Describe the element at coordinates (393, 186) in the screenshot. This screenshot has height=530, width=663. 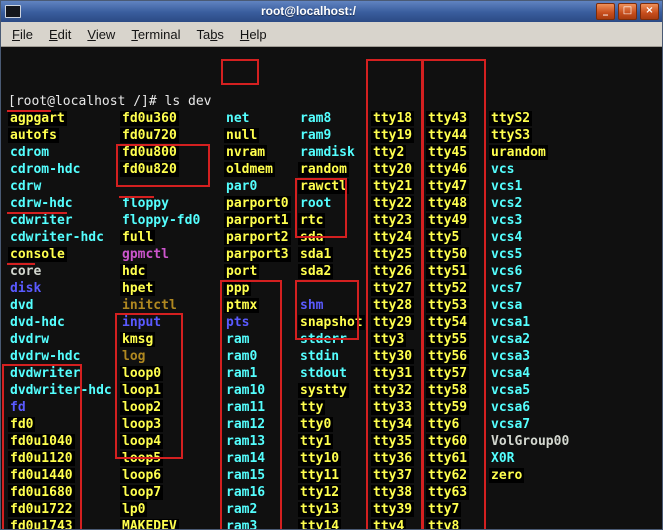
I see `device-entry: tty21` at that location.